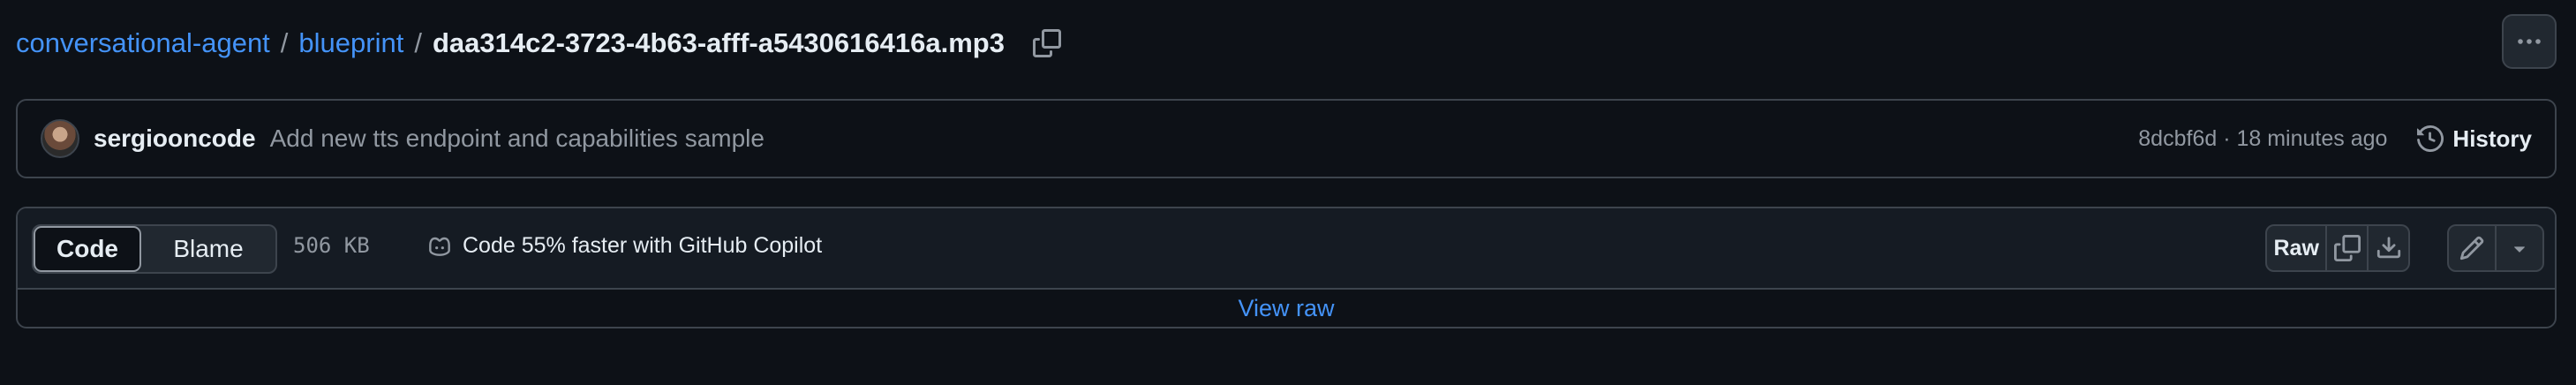 The width and height of the screenshot is (2576, 385). I want to click on pencil-icon, so click(2472, 248).